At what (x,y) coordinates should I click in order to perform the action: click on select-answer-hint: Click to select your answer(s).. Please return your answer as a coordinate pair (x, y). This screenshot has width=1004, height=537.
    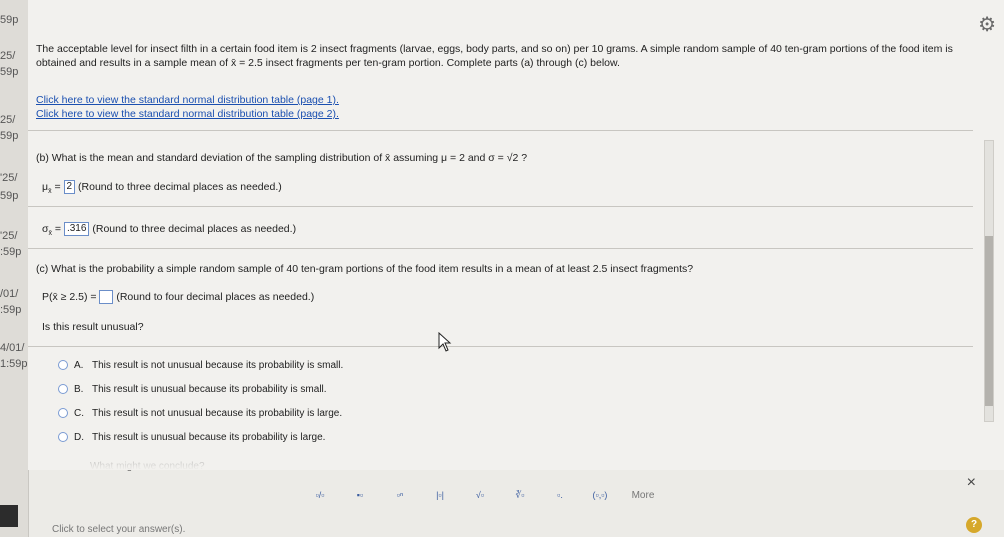
    Looking at the image, I should click on (119, 529).